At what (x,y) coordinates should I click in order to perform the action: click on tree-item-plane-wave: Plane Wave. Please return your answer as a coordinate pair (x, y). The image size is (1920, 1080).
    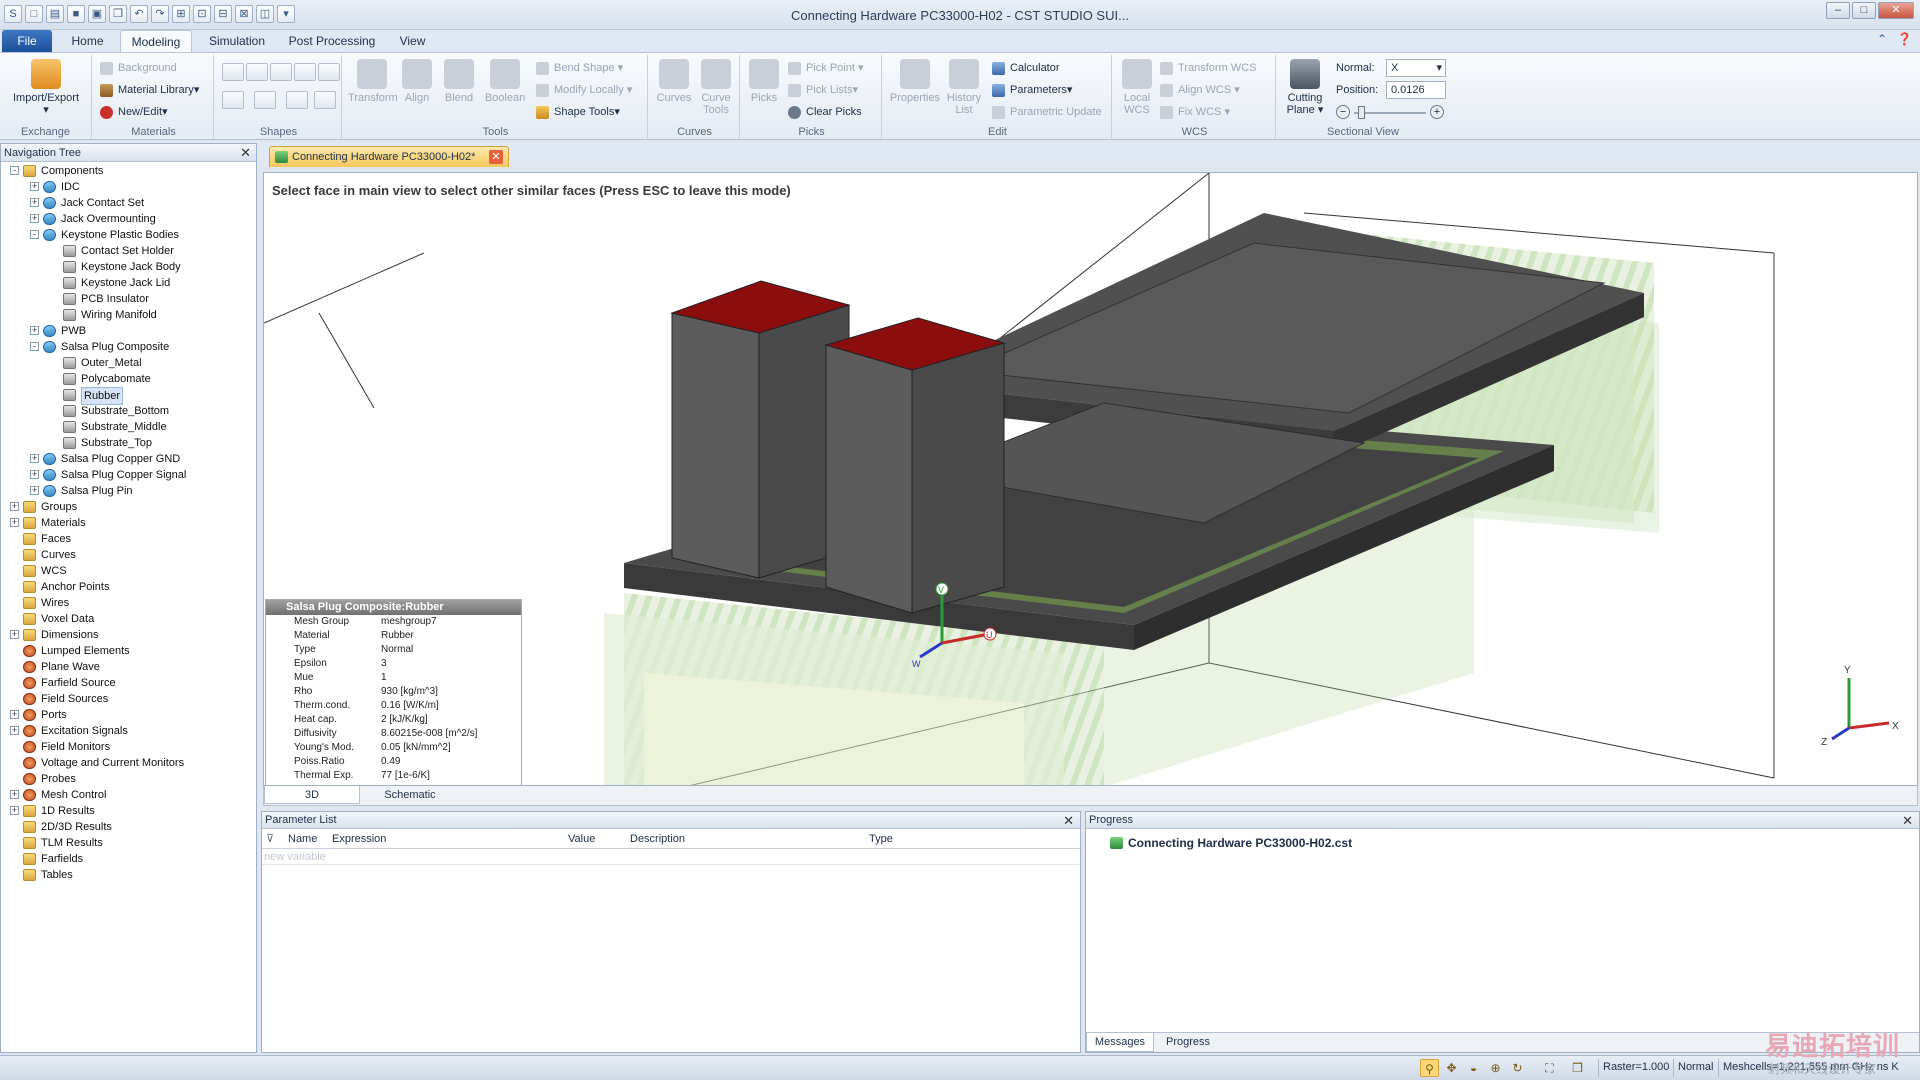
    Looking at the image, I should click on (128, 667).